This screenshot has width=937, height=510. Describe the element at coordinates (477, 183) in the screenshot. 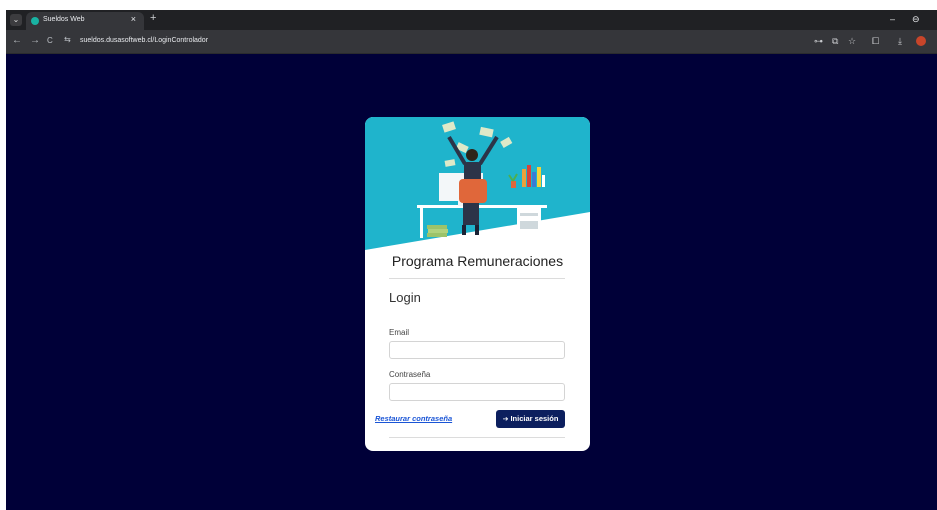

I see `hero-illustration` at that location.